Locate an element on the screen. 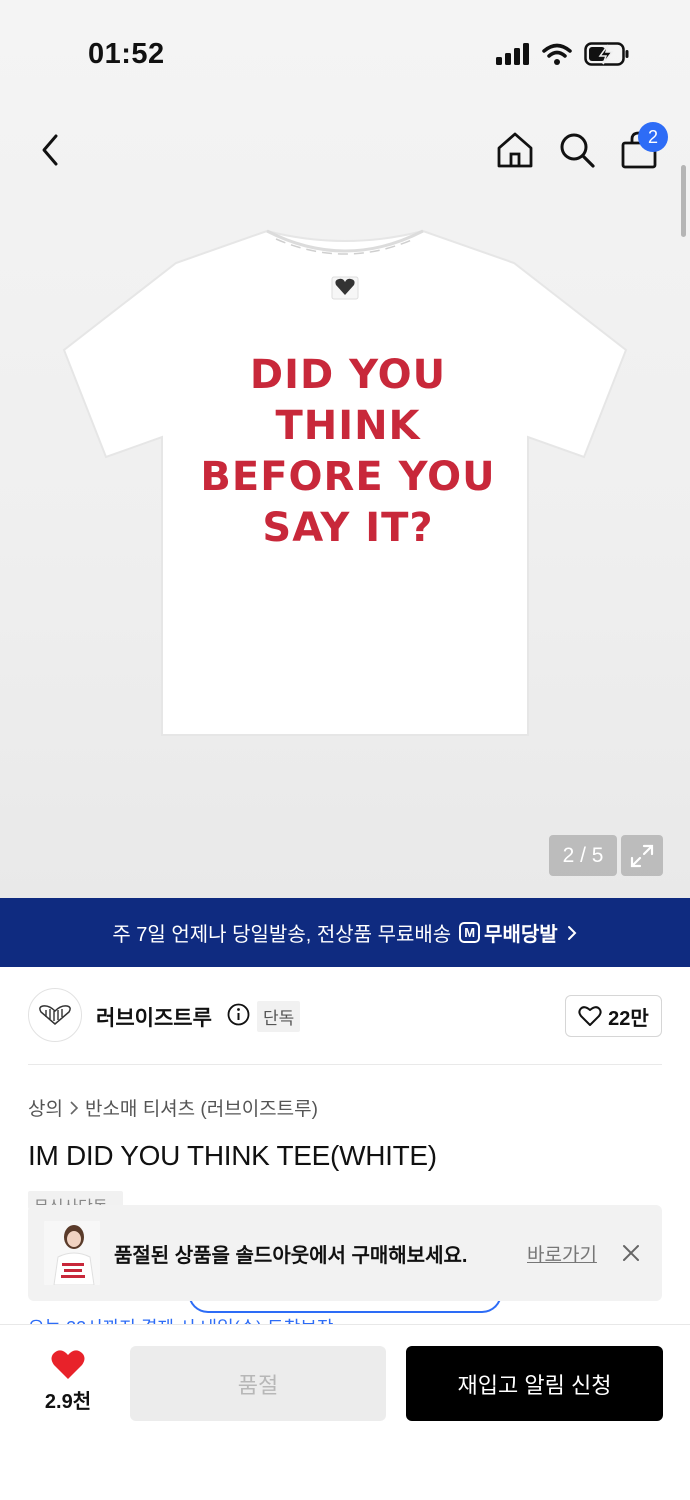 This screenshot has height=1500, width=690. cart-button: 2 is located at coordinates (643, 147).